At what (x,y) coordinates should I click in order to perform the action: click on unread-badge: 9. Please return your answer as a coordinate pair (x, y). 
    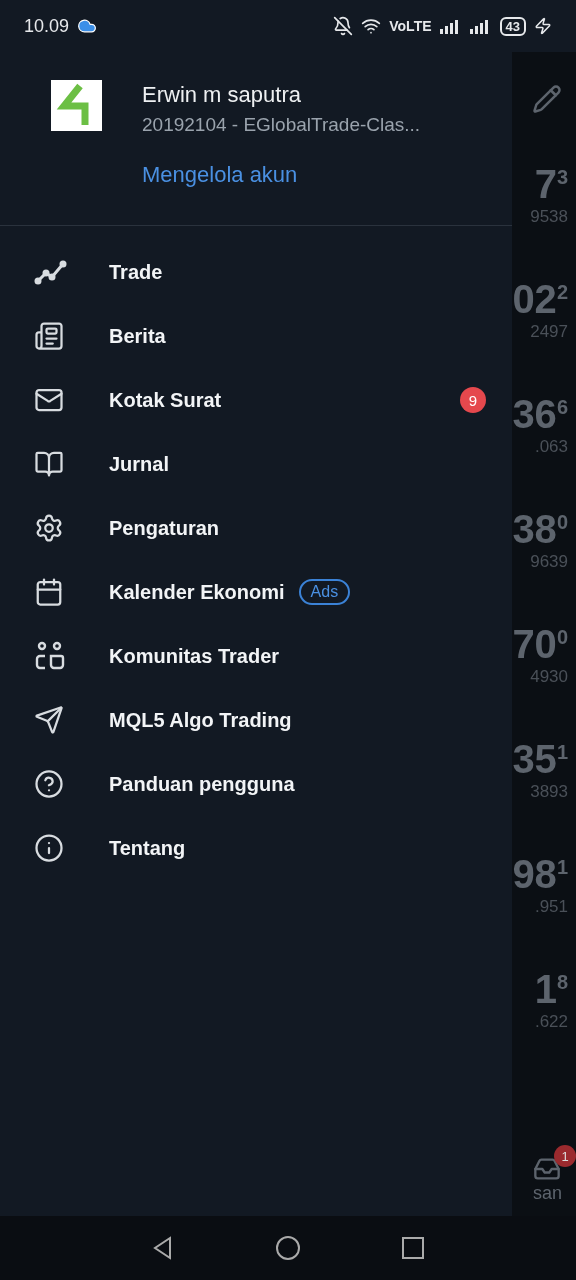
    Looking at the image, I should click on (473, 400).